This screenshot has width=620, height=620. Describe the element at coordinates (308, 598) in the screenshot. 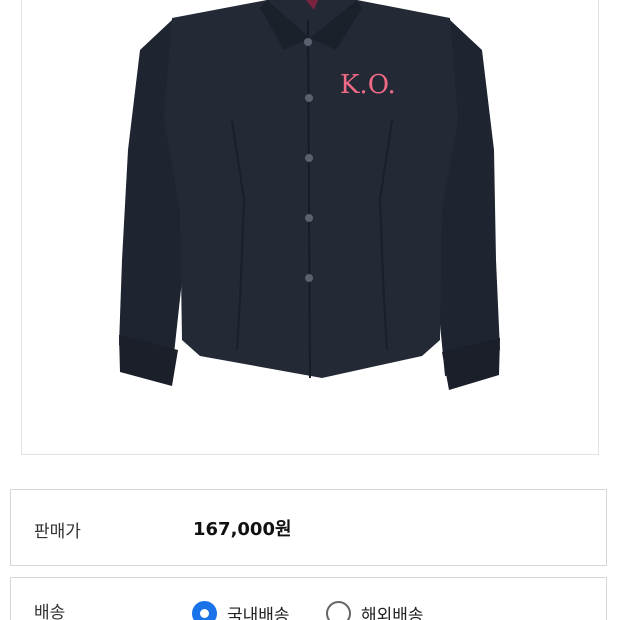

I see `shipping-row: 배송 국내배송 해외배송` at that location.